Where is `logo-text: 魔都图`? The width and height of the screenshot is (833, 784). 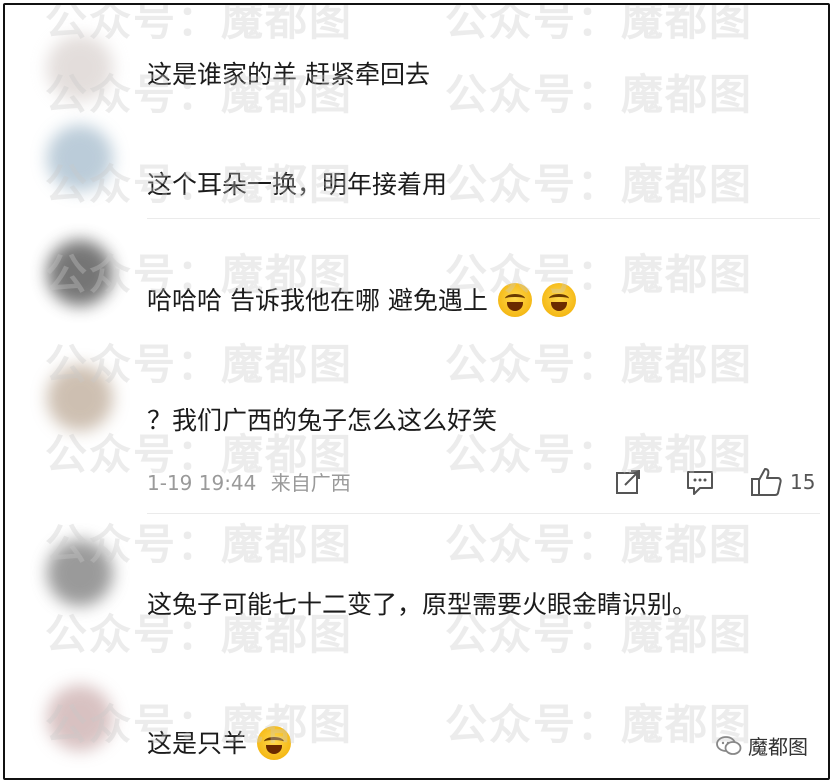
logo-text: 魔都图 is located at coordinates (778, 747).